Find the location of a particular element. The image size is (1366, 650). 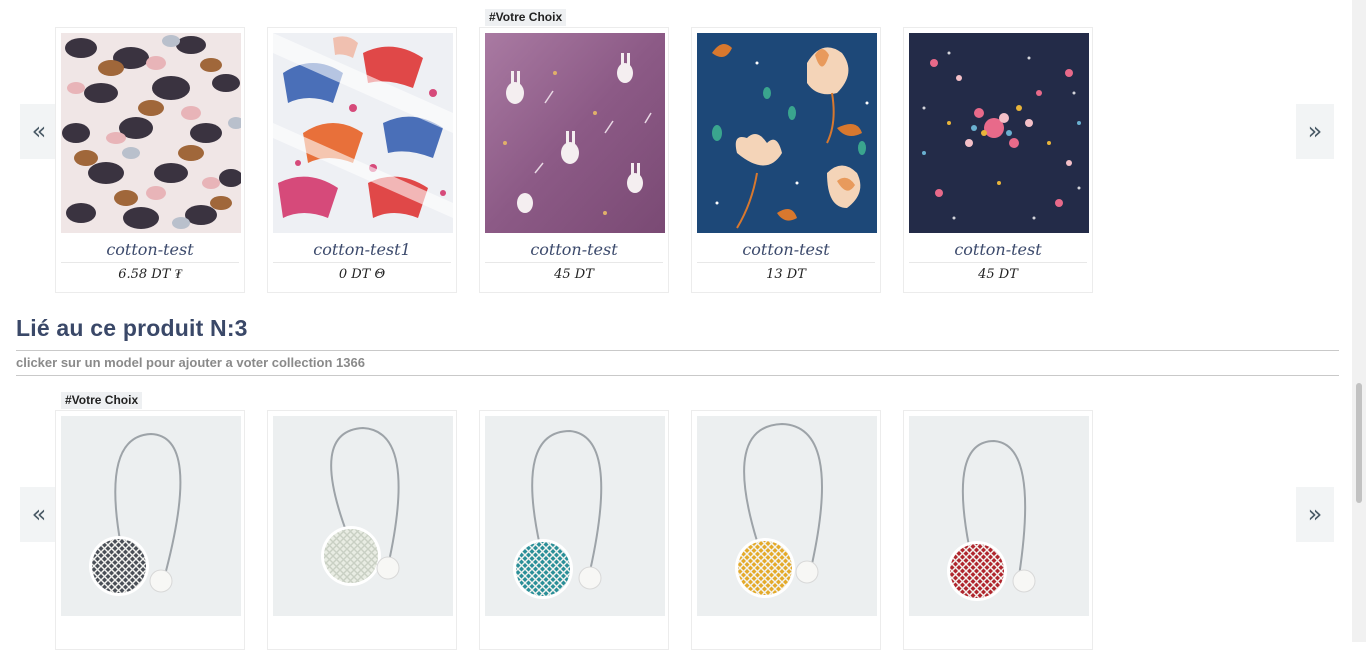

product-price: 13 DT is located at coordinates (786, 274).